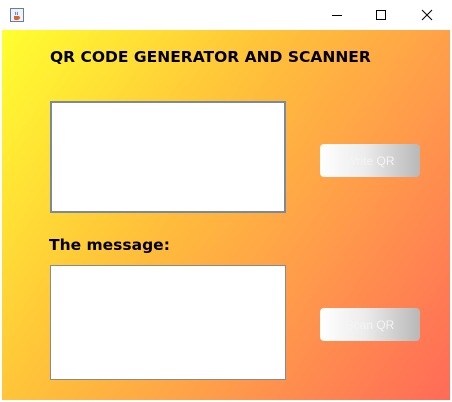 The width and height of the screenshot is (452, 402). I want to click on title-bar, so click(226, 15).